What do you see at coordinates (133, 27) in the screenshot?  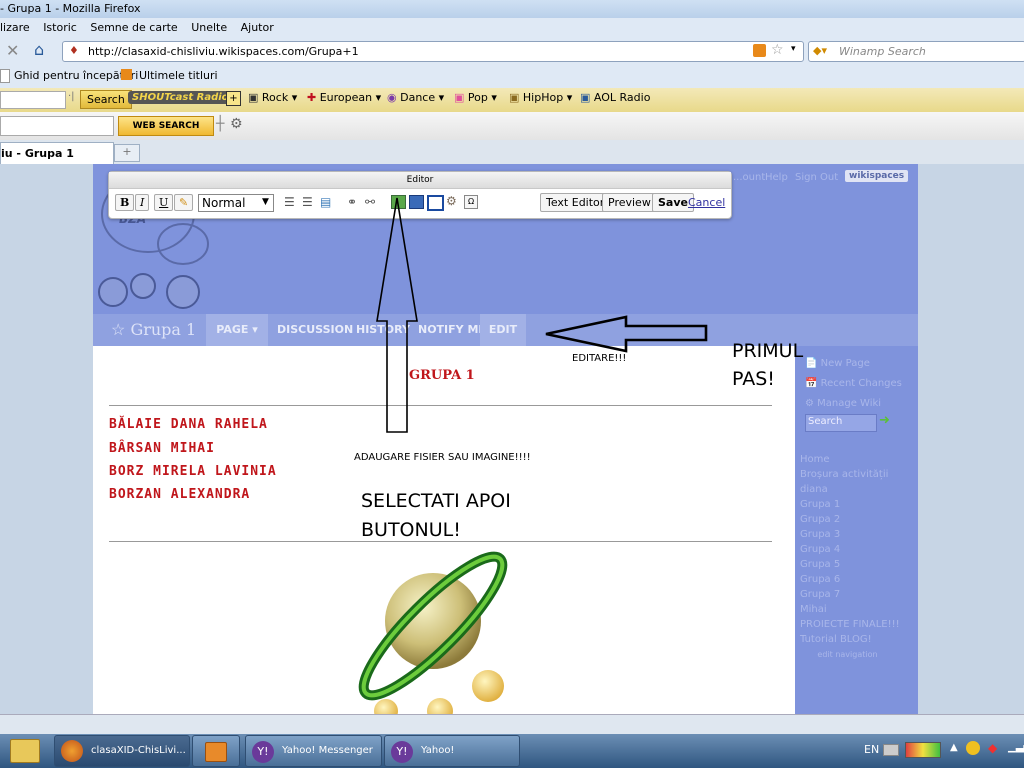 I see `menu-item-bookmarks: Semne de carte` at bounding box center [133, 27].